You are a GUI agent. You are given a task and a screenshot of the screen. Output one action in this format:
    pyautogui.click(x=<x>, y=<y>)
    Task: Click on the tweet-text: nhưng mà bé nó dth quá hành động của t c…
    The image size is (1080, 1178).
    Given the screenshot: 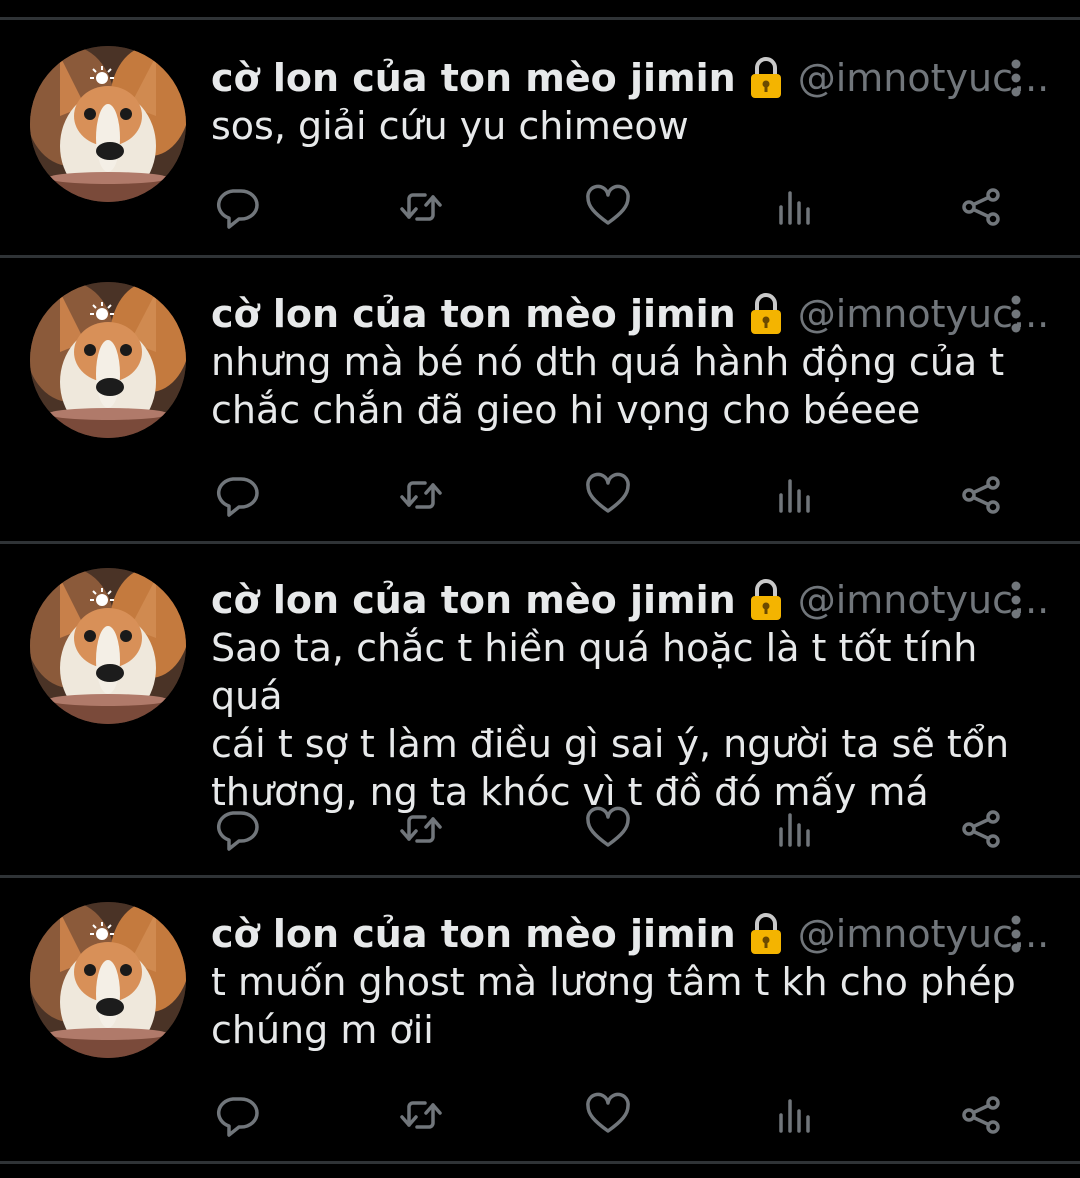 What is the action you would take?
    pyautogui.click(x=608, y=386)
    